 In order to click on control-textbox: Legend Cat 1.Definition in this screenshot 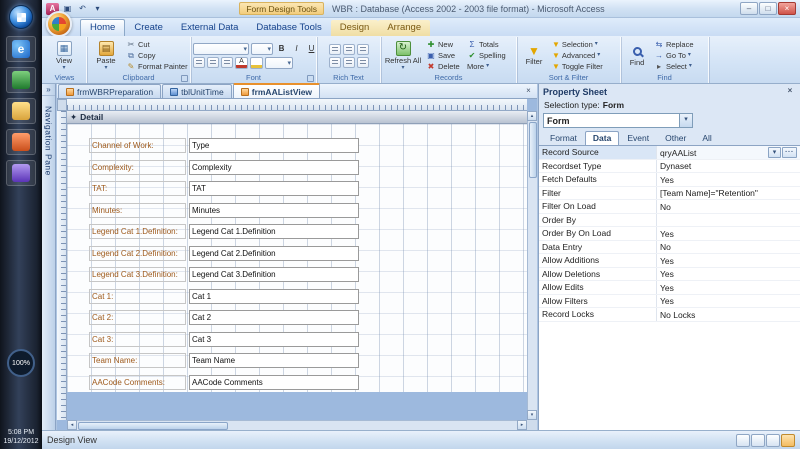, I will do `click(274, 231)`.